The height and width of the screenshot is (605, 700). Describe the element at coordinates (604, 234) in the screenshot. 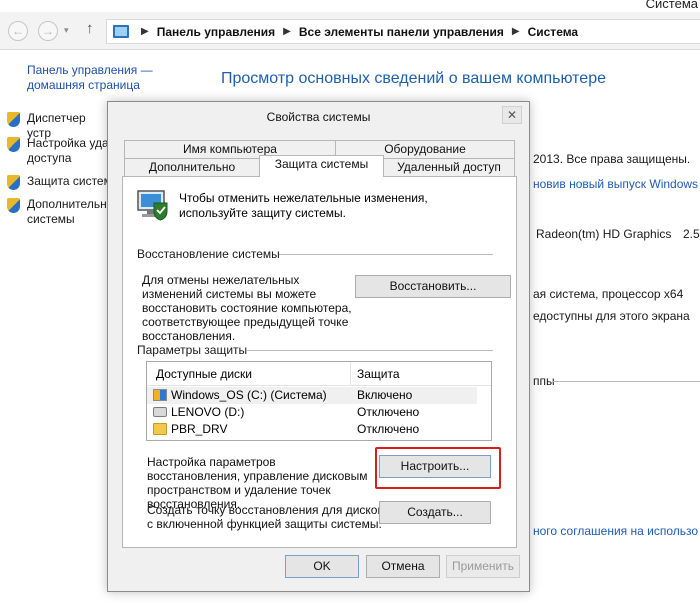

I see `graphics-text: Radeon(tm) HD Graphics` at that location.